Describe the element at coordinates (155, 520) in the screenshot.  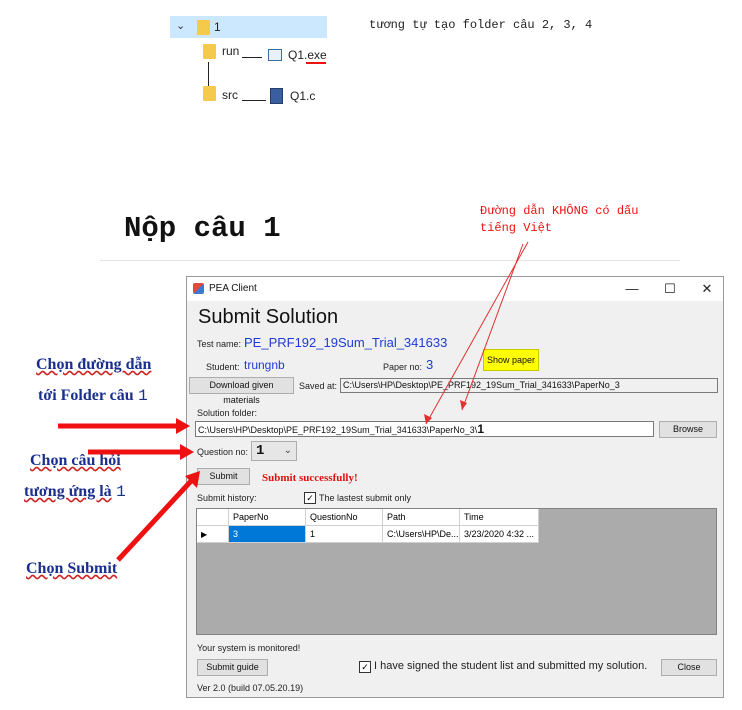
I see `arrow-to-submit` at that location.